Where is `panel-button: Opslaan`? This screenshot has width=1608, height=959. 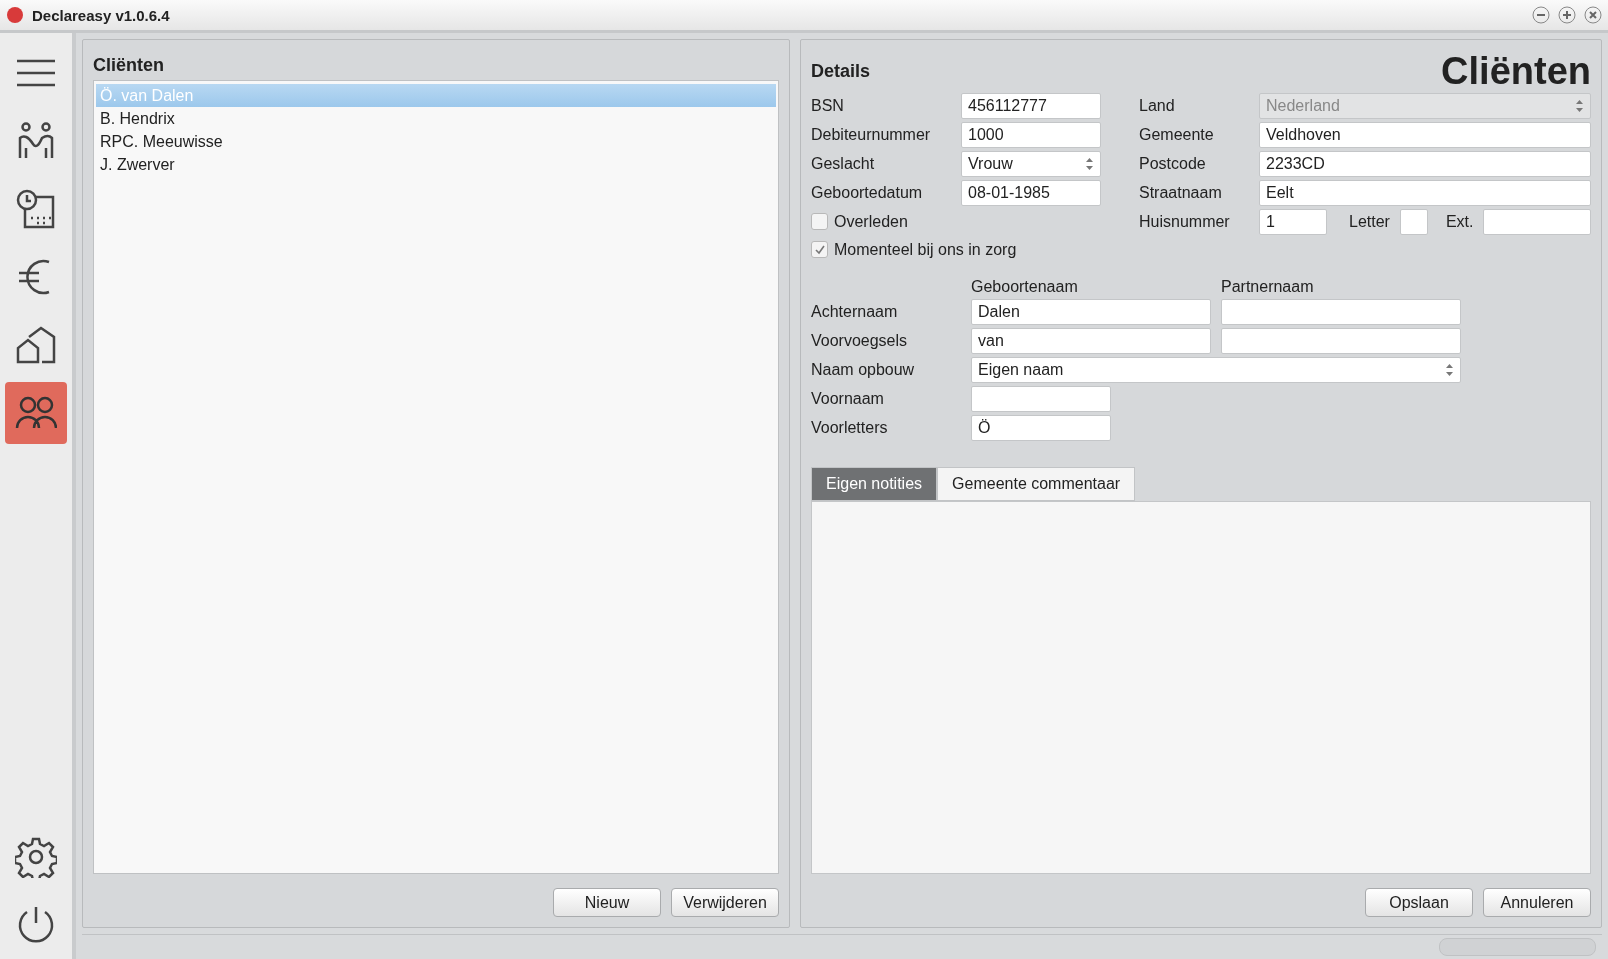
panel-button: Opslaan is located at coordinates (1419, 902).